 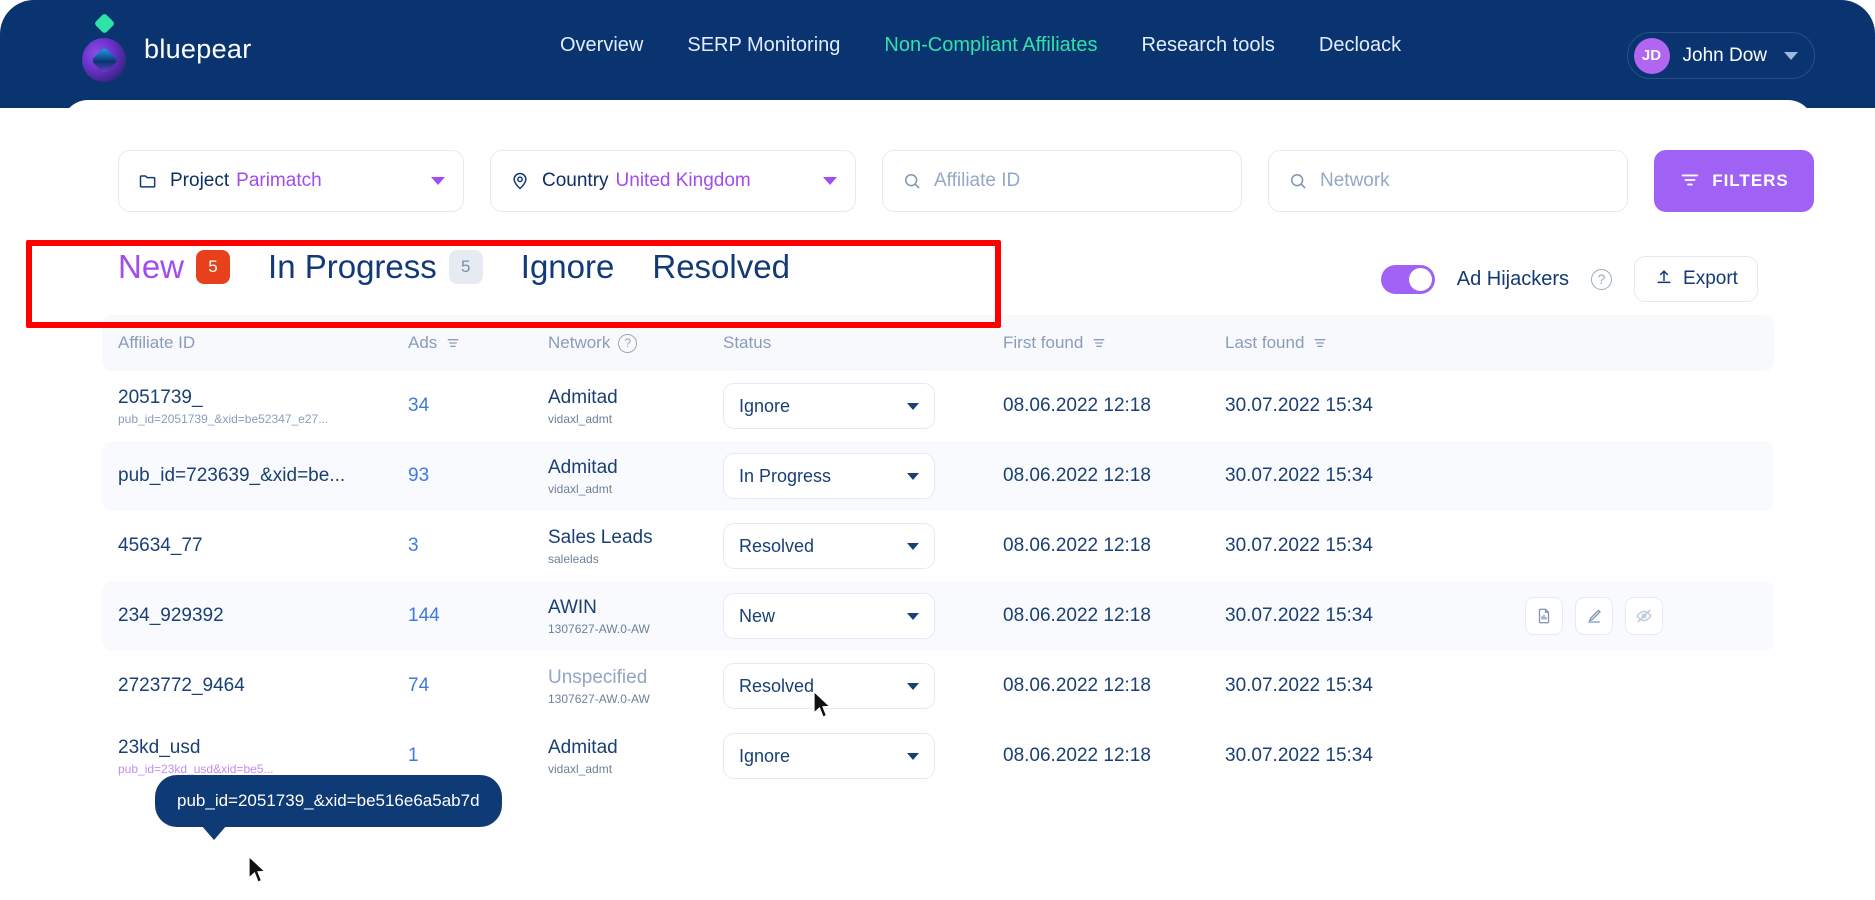 I want to click on project-filter-label: Project, so click(x=200, y=180).